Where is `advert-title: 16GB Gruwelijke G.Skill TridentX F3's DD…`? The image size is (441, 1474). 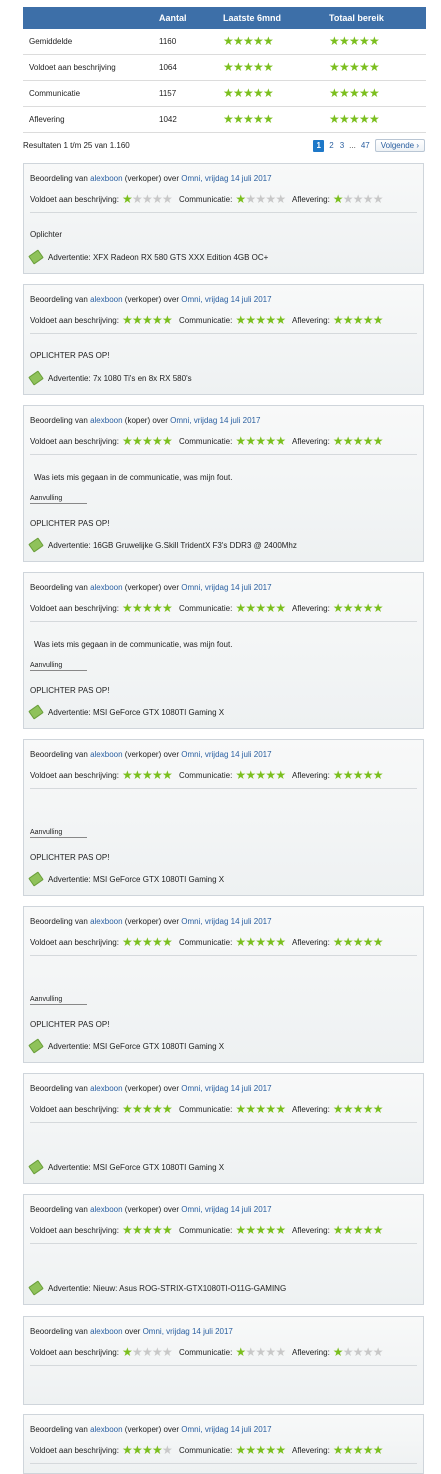 advert-title: 16GB Gruwelijke G.Skill TridentX F3's DD… is located at coordinates (195, 545).